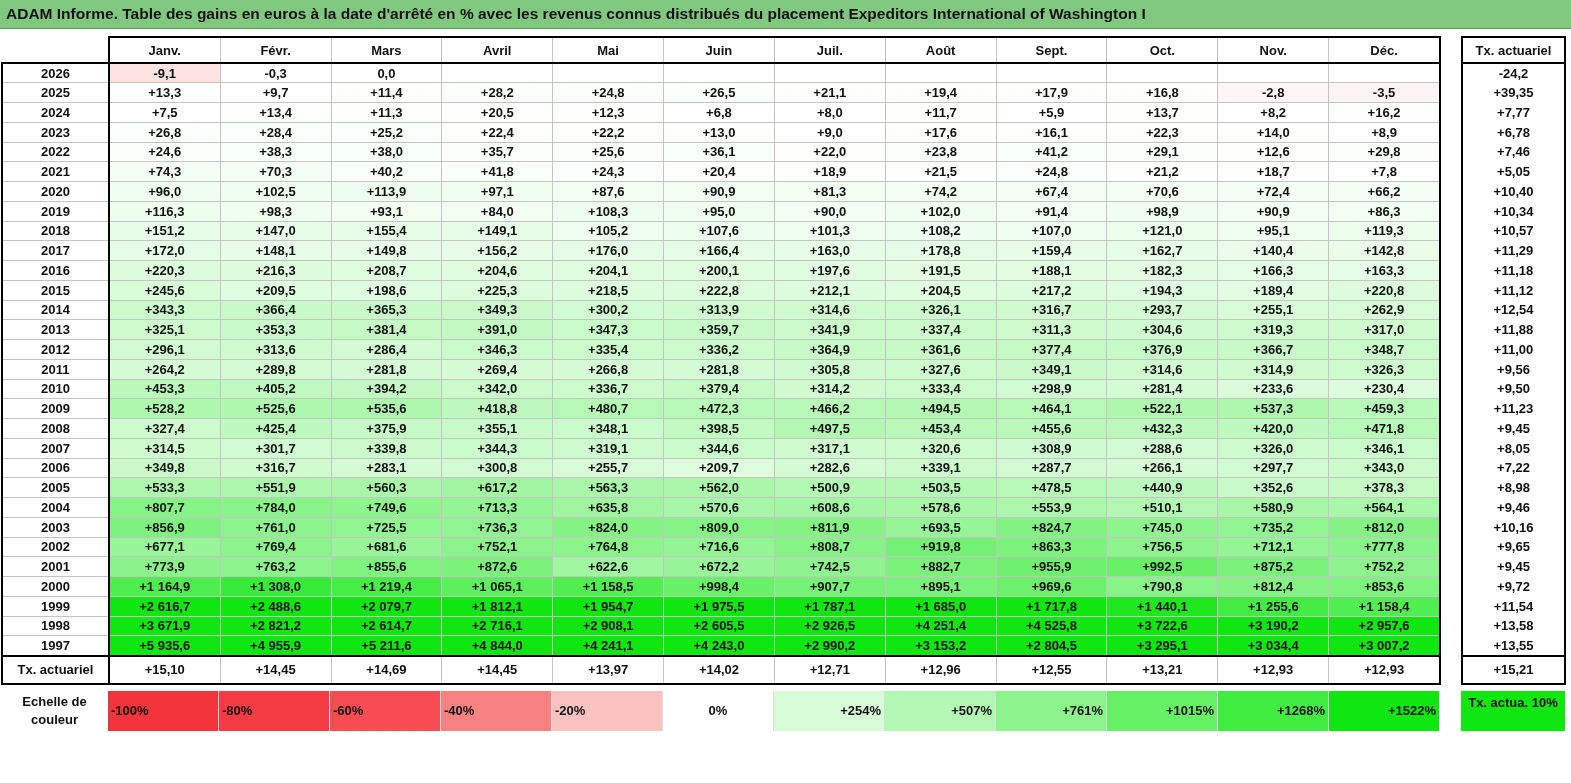 This screenshot has height=783, width=1571. Describe the element at coordinates (55, 329) in the screenshot. I see `row-header: 2013` at that location.